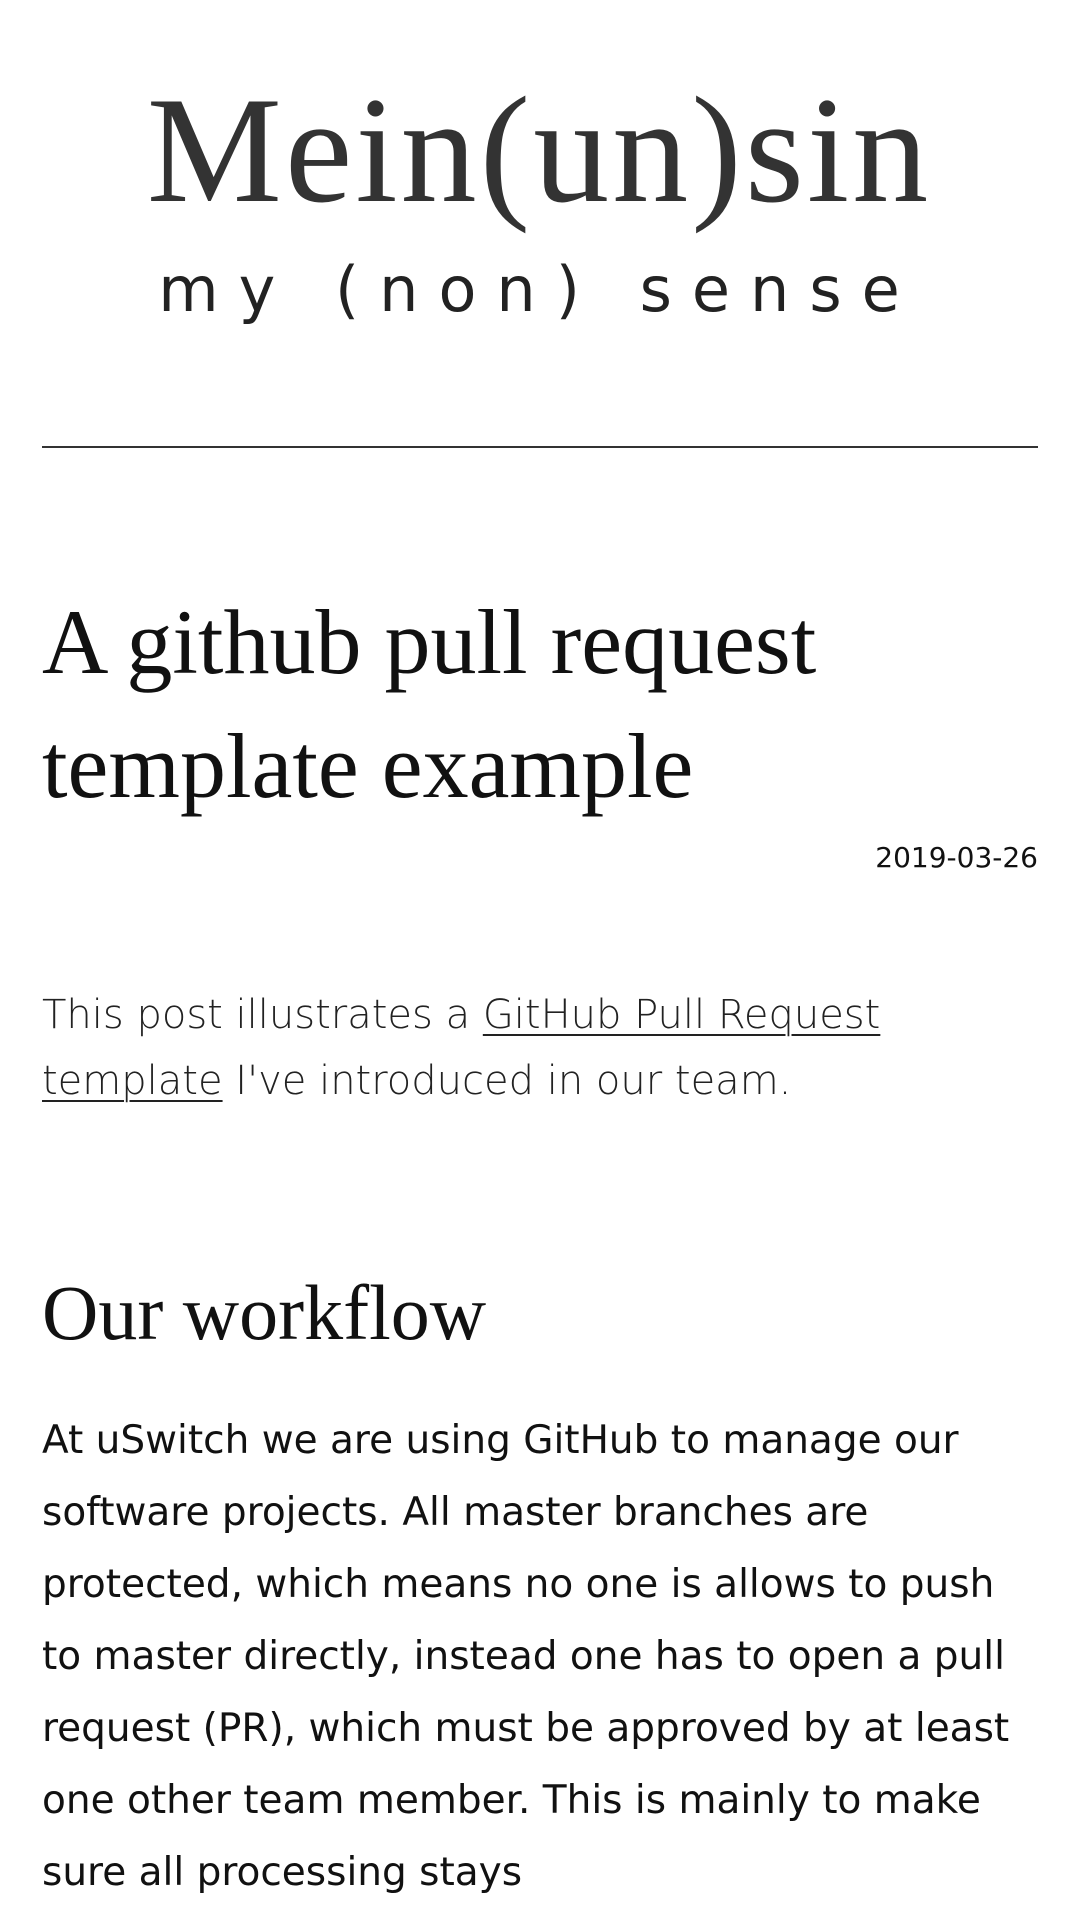 This screenshot has width=1078, height=1918. I want to click on post-title: A github pull request template example, so click(429, 704).